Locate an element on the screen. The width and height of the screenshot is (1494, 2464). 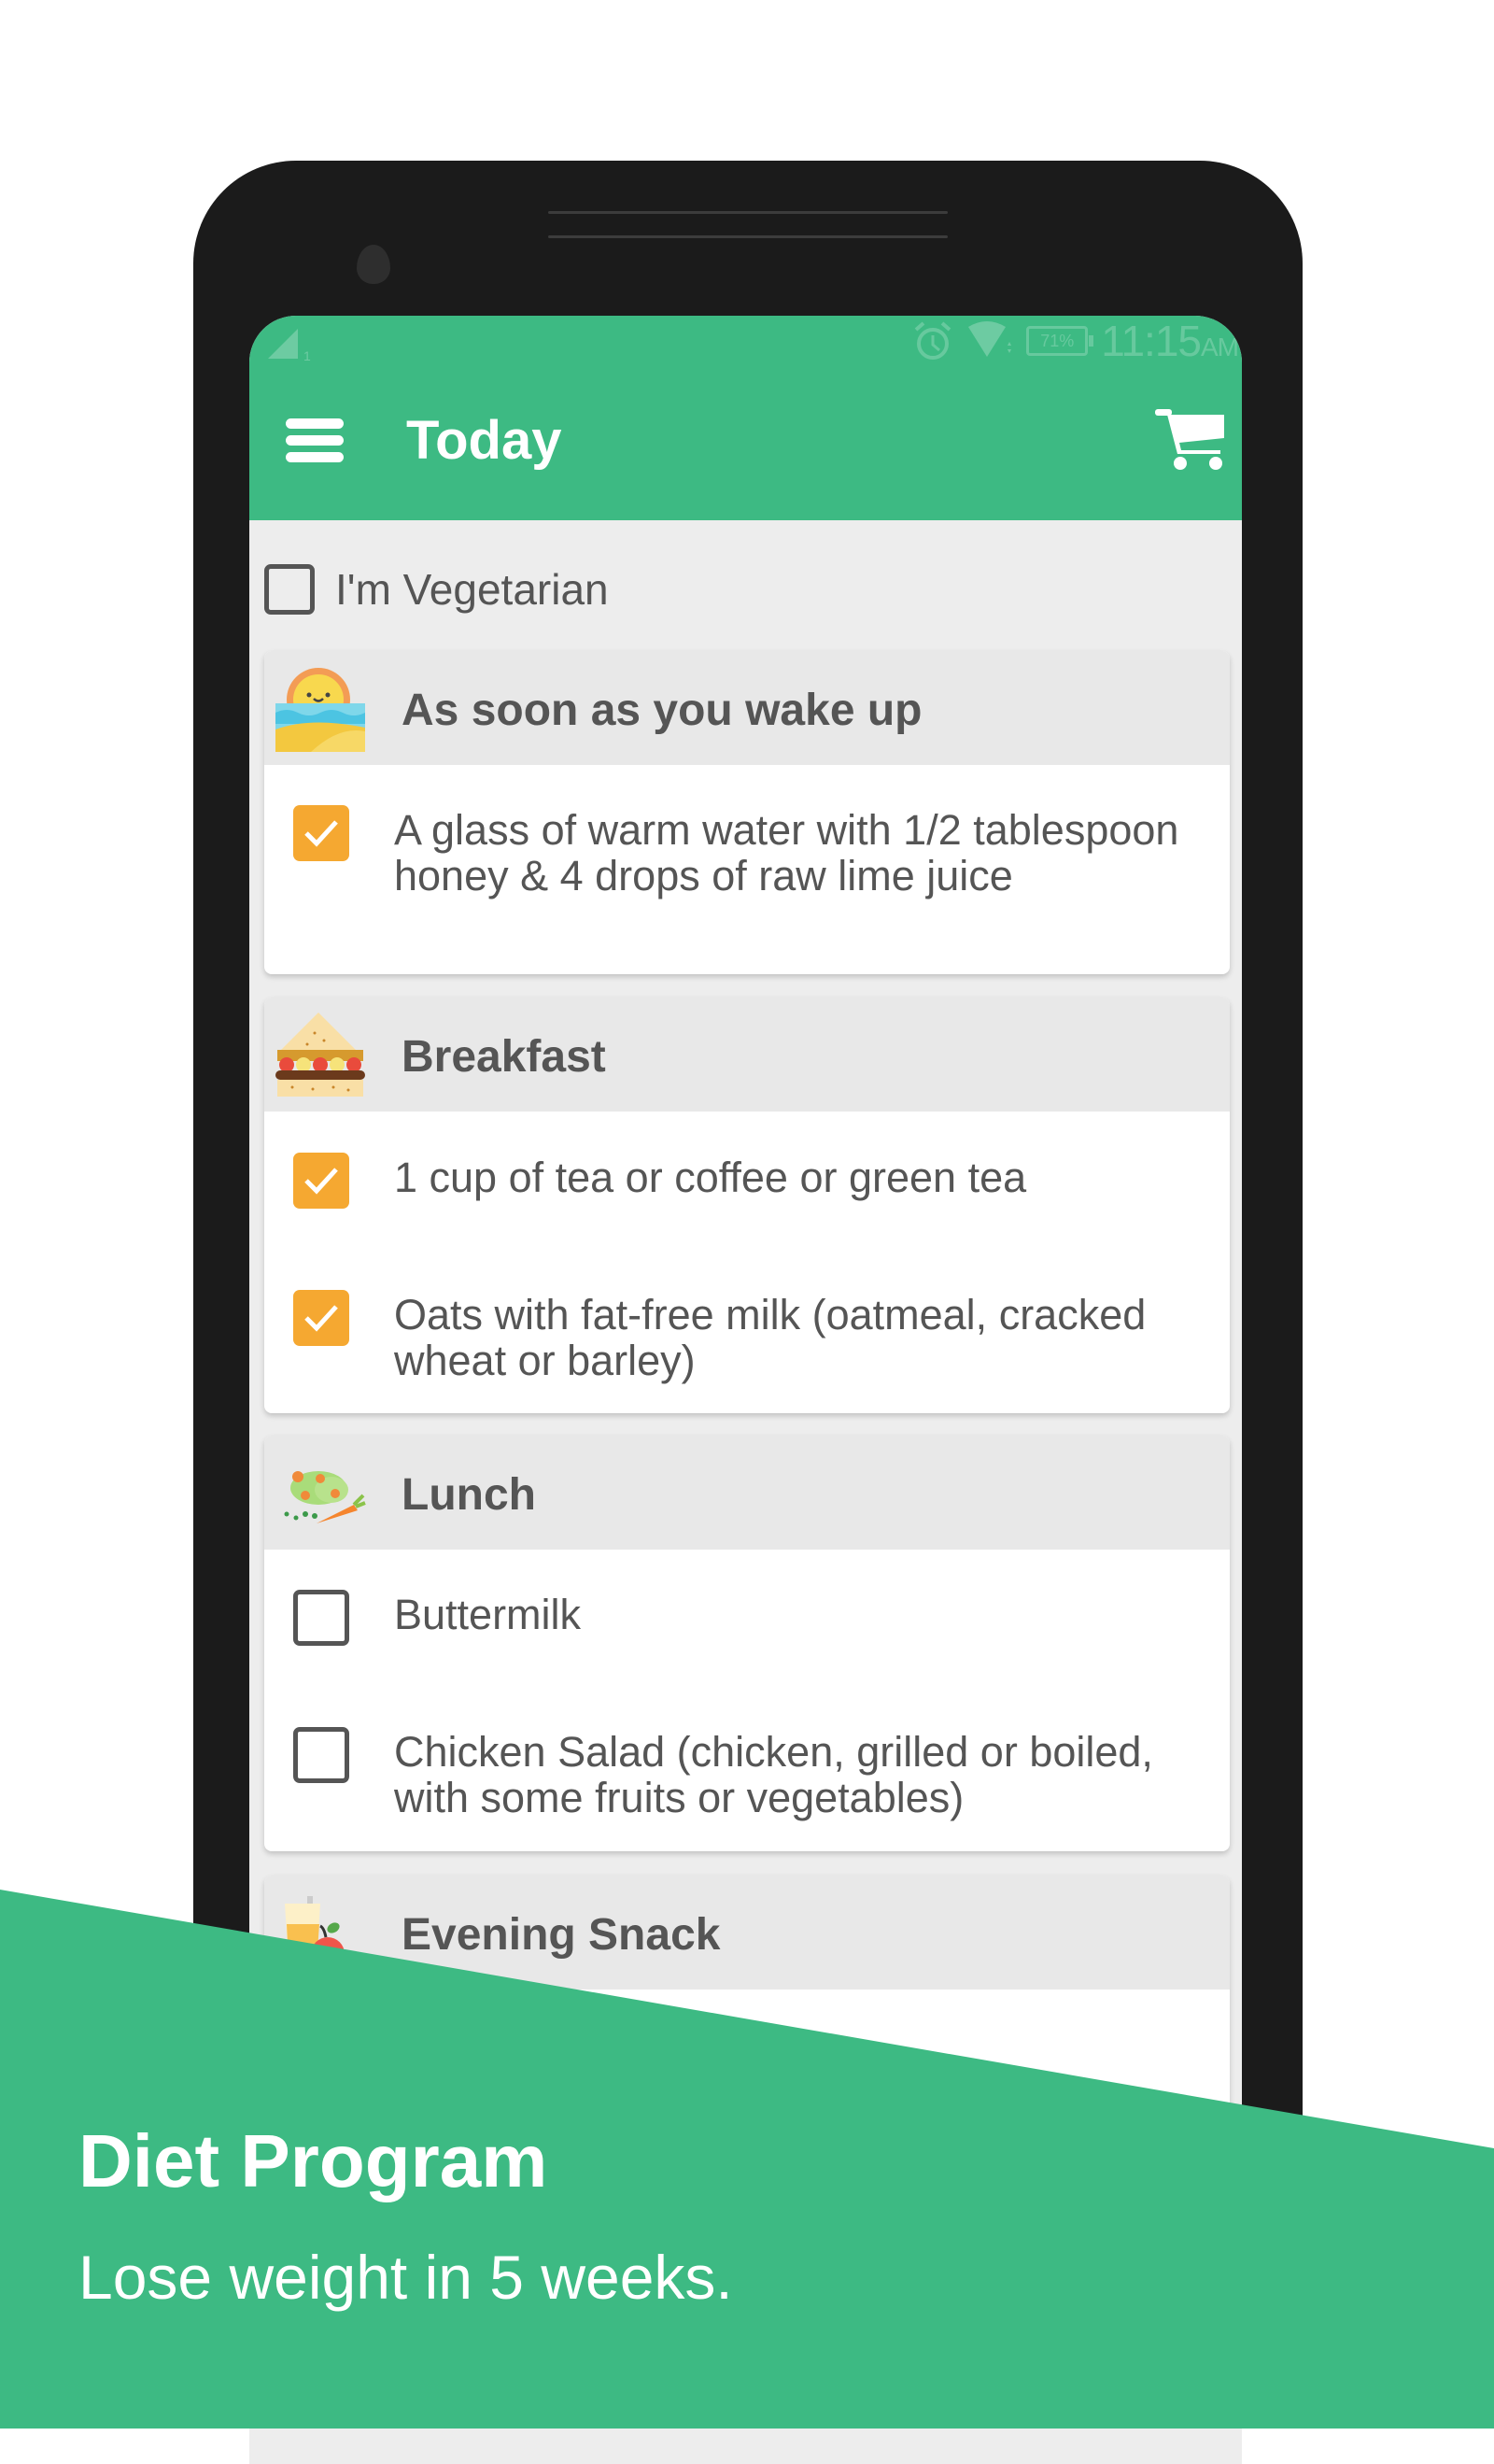
promo-subtitle: Lose weight in 5 weeks. is located at coordinates (405, 2277).